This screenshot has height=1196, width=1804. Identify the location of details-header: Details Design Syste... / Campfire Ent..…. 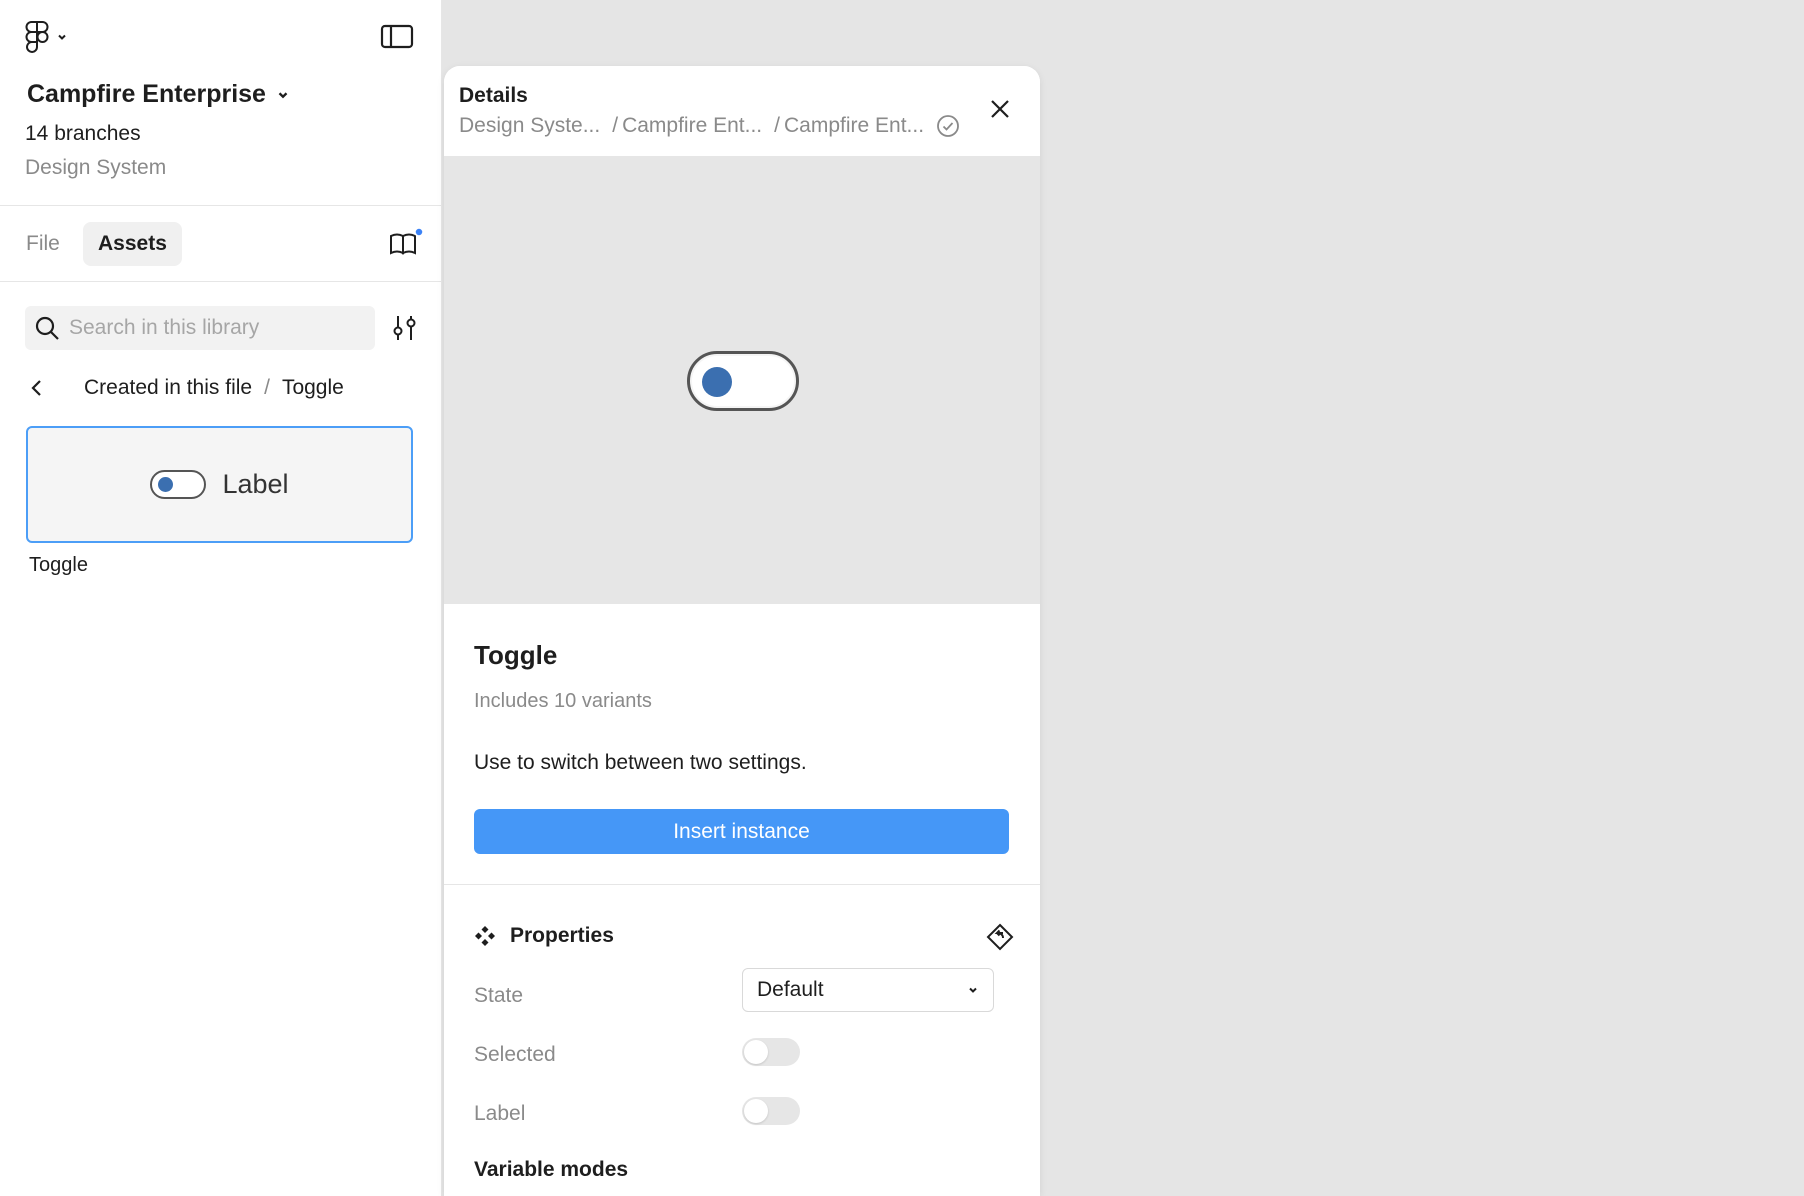
(742, 111).